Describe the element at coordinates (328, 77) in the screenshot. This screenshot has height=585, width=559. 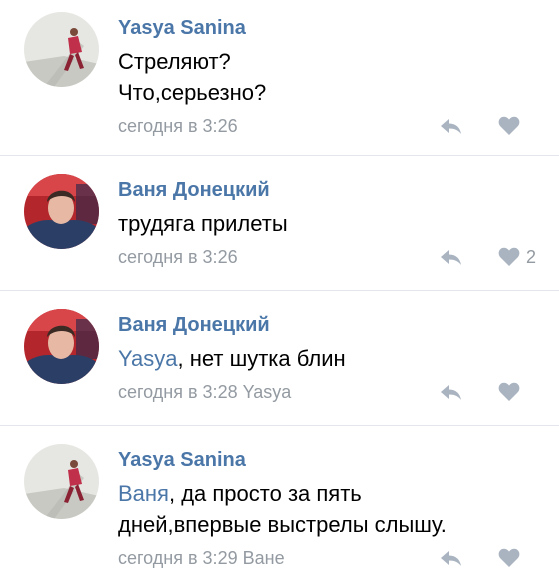
I see `comment-text: Стреляют? Что,серьезно?` at that location.